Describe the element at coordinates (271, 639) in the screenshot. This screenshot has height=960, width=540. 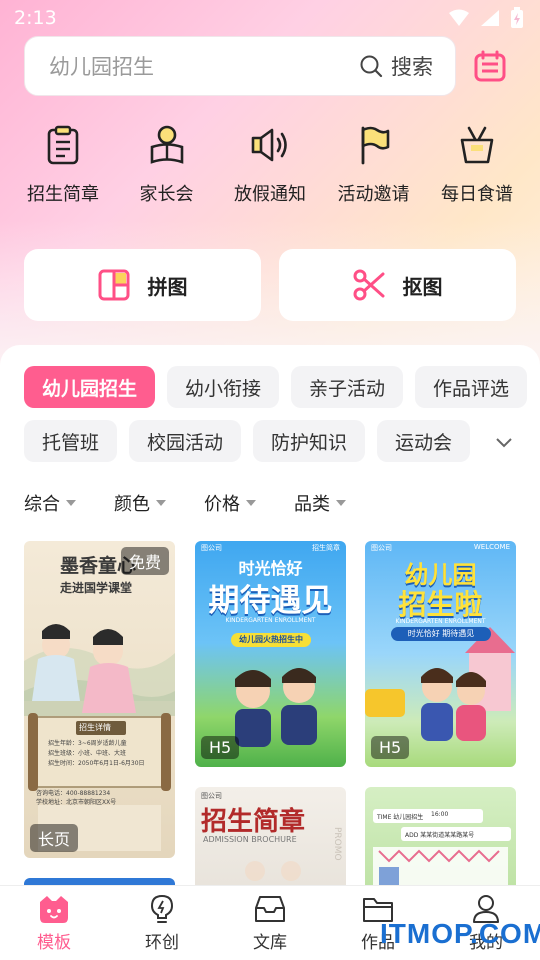
I see `card-ribbon: 幼儿园火热招生中` at that location.